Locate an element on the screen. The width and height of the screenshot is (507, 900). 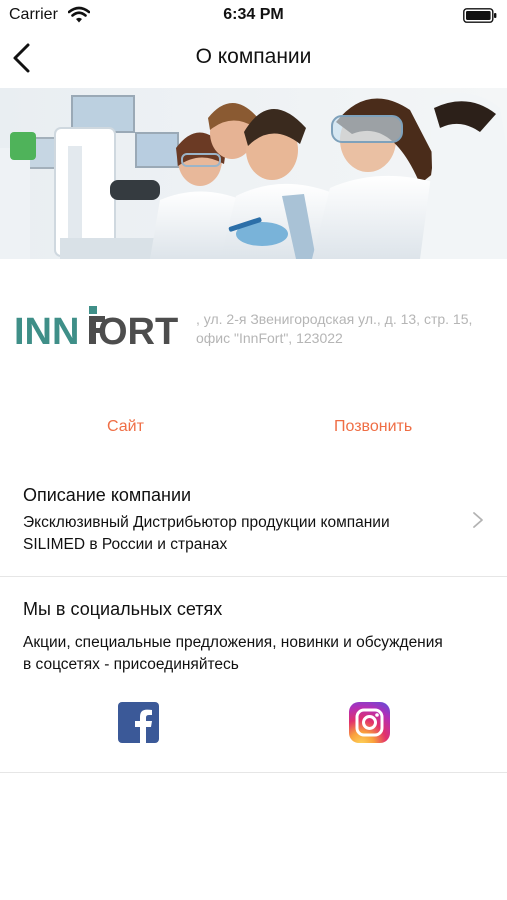
page-title: О компании is located at coordinates (253, 56).